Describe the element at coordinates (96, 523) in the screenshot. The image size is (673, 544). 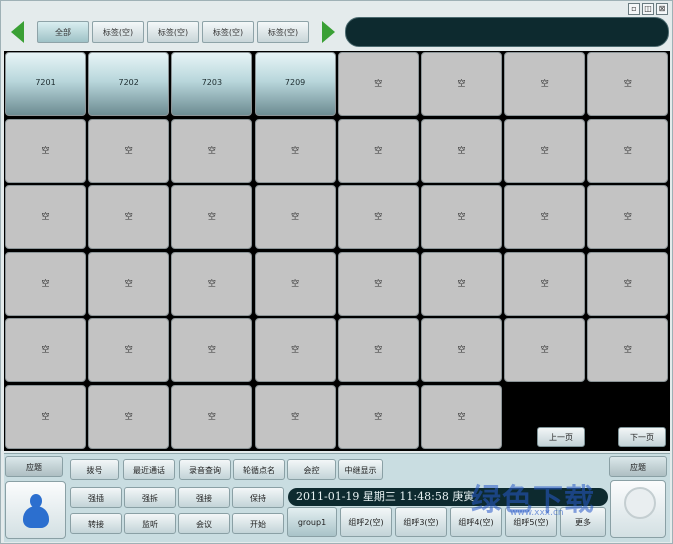
I see `transfer-button: 转接` at that location.